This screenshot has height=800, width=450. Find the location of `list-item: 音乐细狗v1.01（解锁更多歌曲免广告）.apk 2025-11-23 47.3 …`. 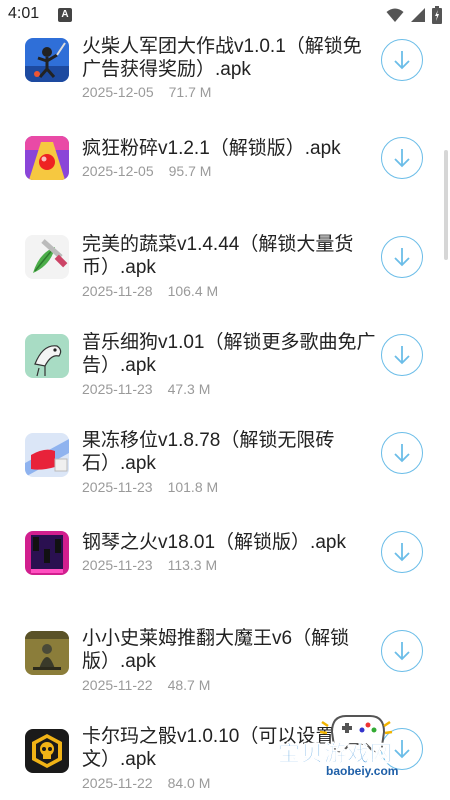

list-item: 音乐细狗v1.01（解锁更多歌曲免广告）.apk 2025-11-23 47.3 … is located at coordinates (225, 373).